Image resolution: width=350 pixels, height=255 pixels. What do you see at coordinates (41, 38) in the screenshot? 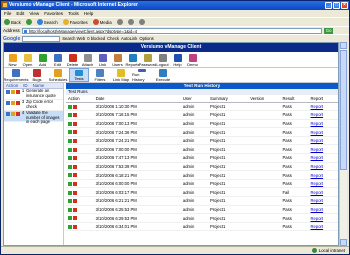
I see `google-search-input` at bounding box center [41, 38].